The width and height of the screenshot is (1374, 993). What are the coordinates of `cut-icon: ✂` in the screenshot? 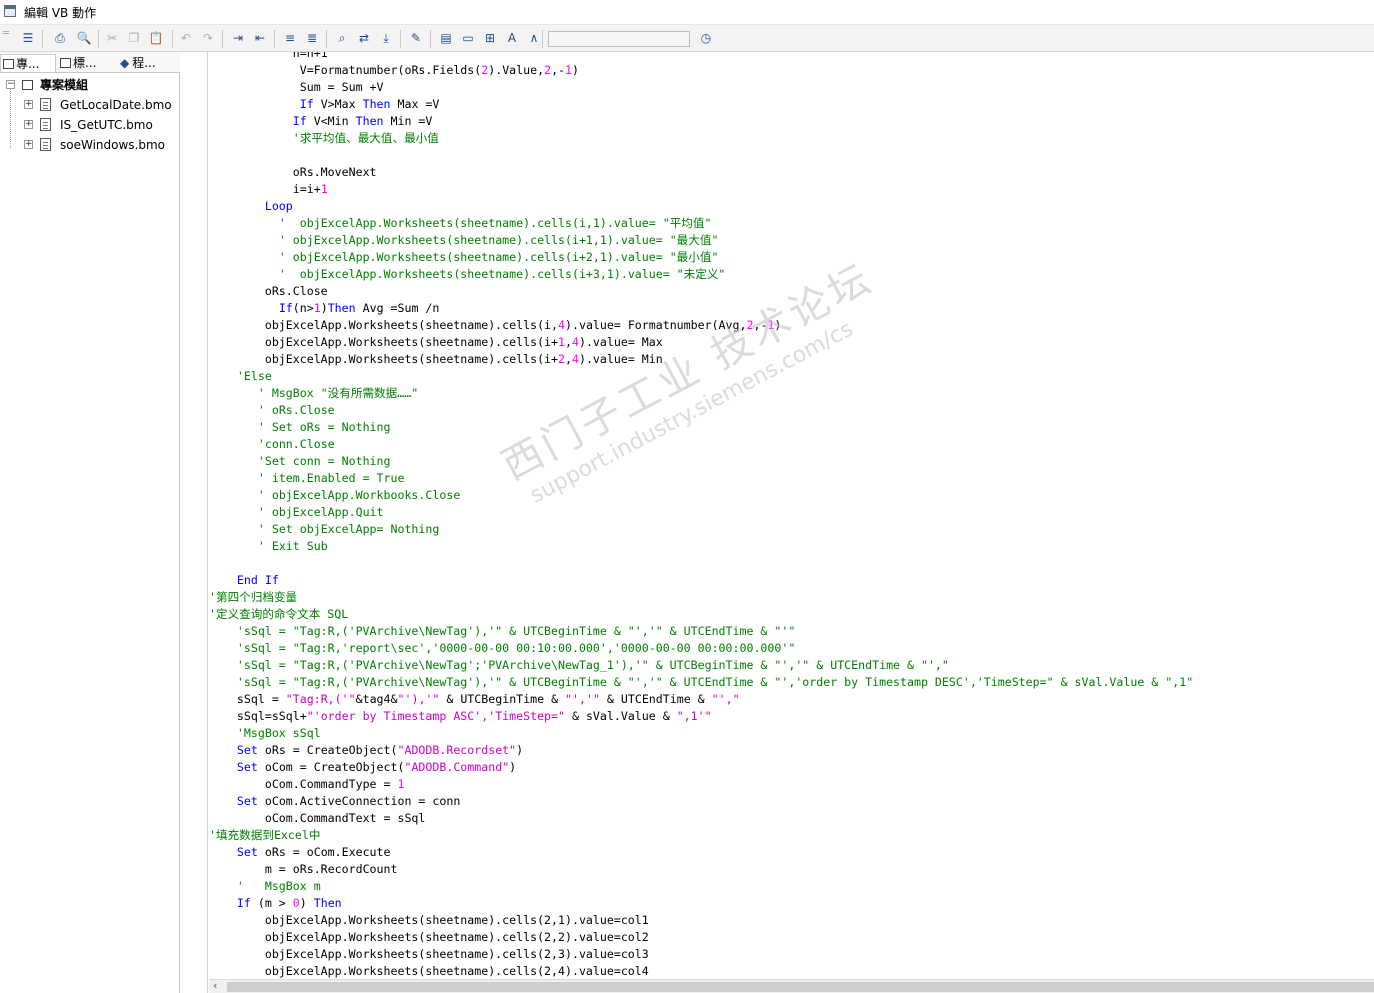 It's located at (112, 38).